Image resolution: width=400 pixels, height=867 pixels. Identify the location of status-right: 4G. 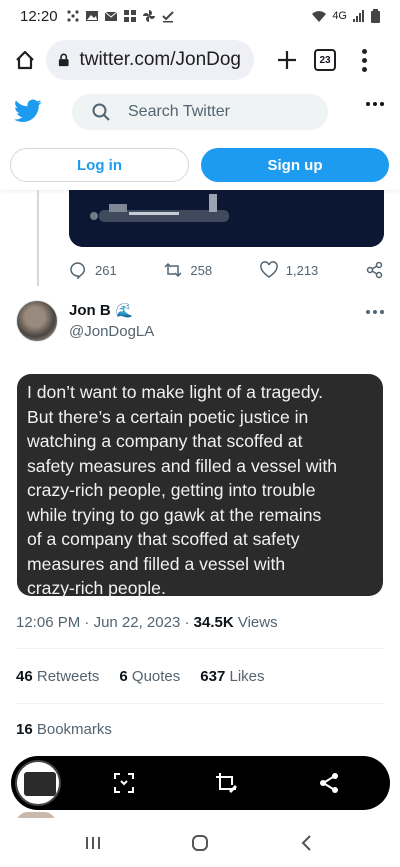
(345, 16).